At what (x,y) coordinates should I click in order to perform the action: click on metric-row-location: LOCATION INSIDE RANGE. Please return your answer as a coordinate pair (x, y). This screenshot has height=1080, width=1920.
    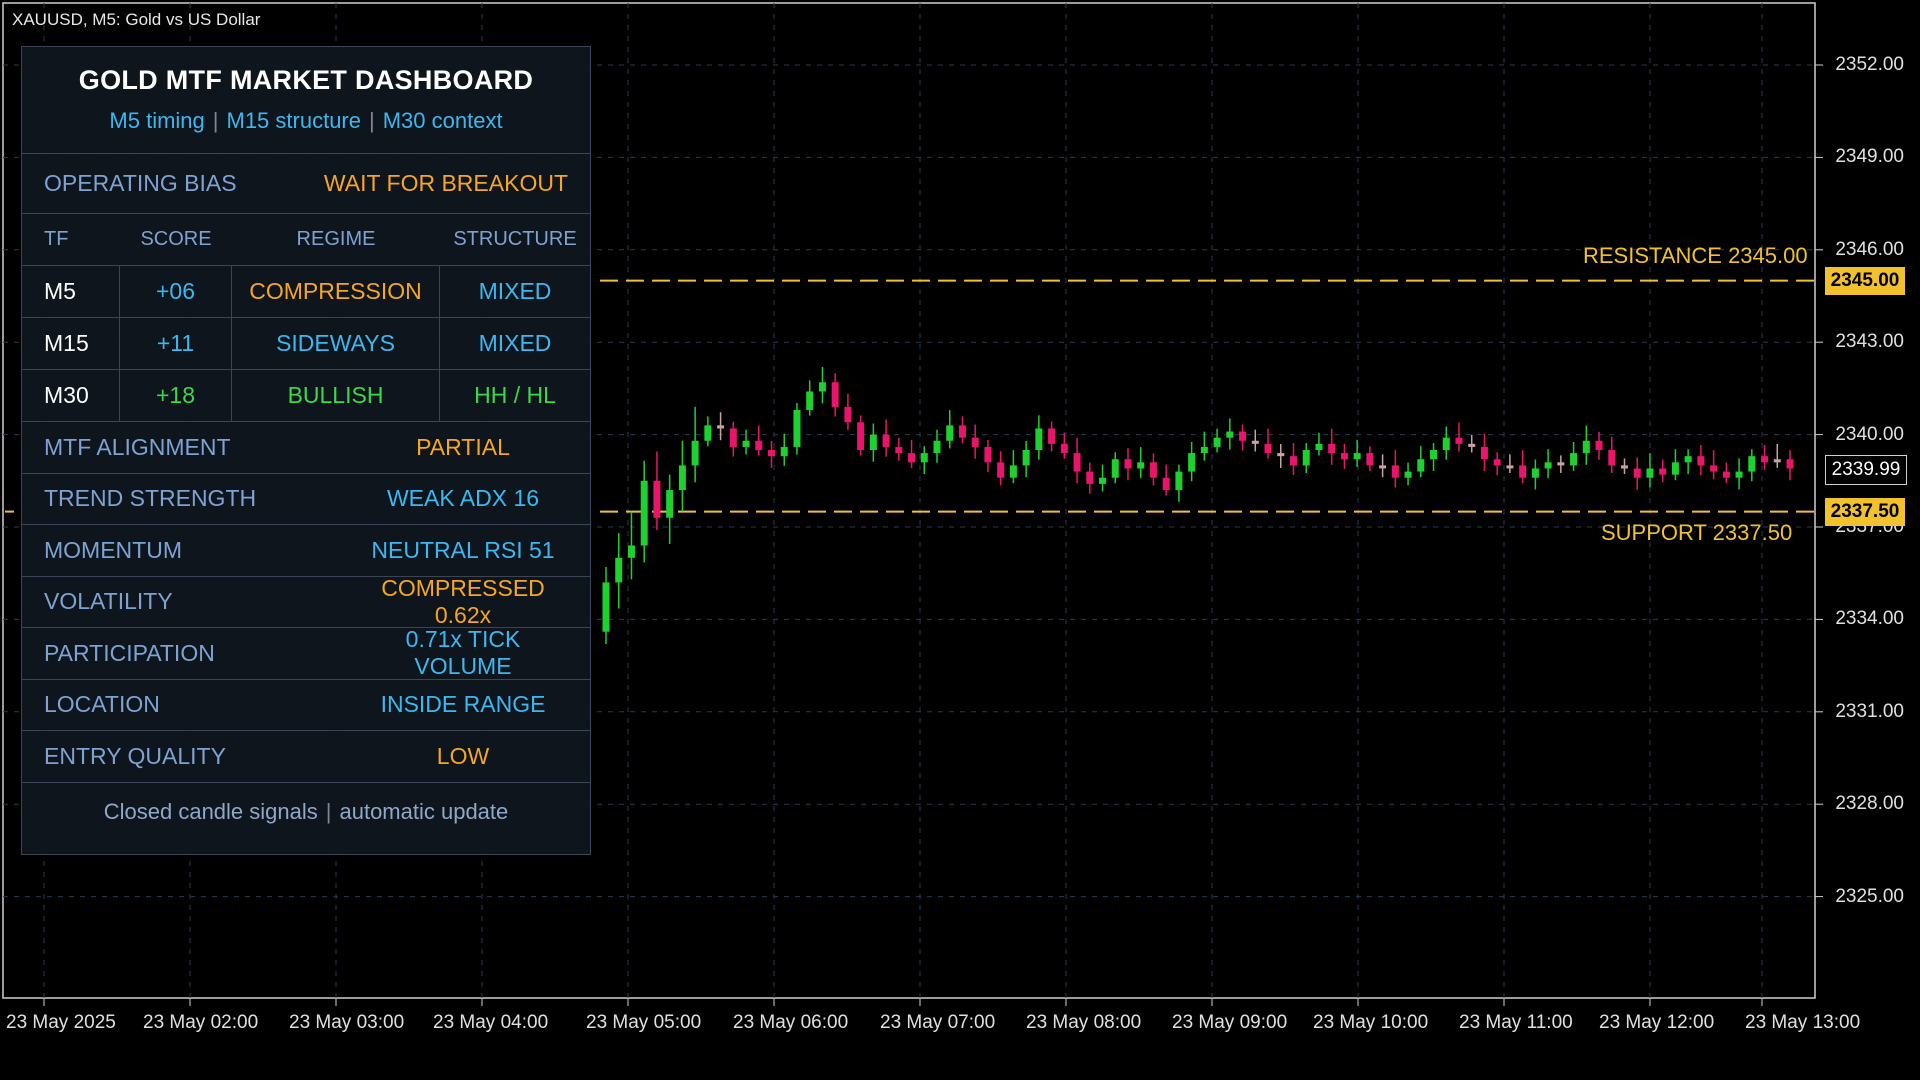
    Looking at the image, I should click on (306, 705).